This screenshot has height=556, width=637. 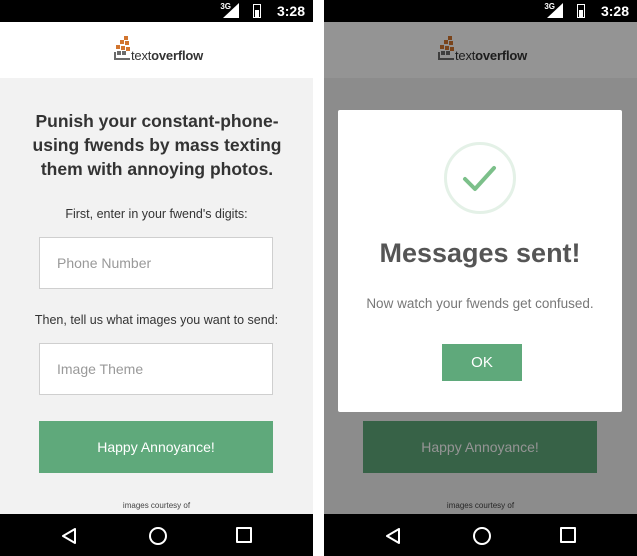 I want to click on success-check-circle, so click(x=480, y=178).